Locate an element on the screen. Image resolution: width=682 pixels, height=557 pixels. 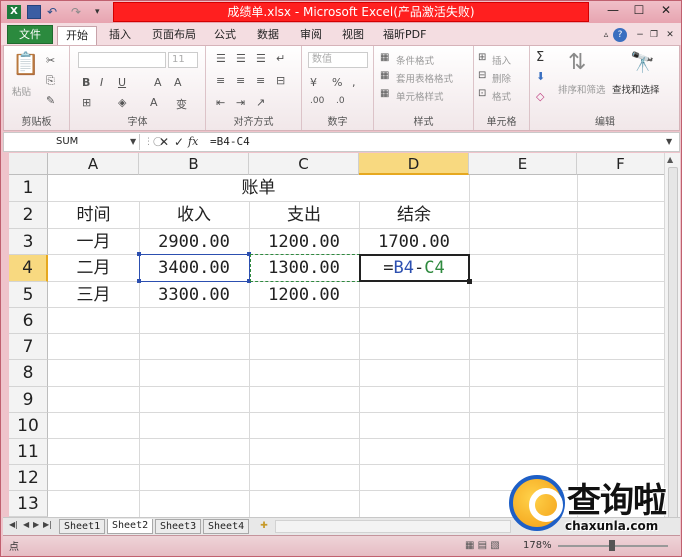
header-cell-balance: 结余 is located at coordinates (414, 215).